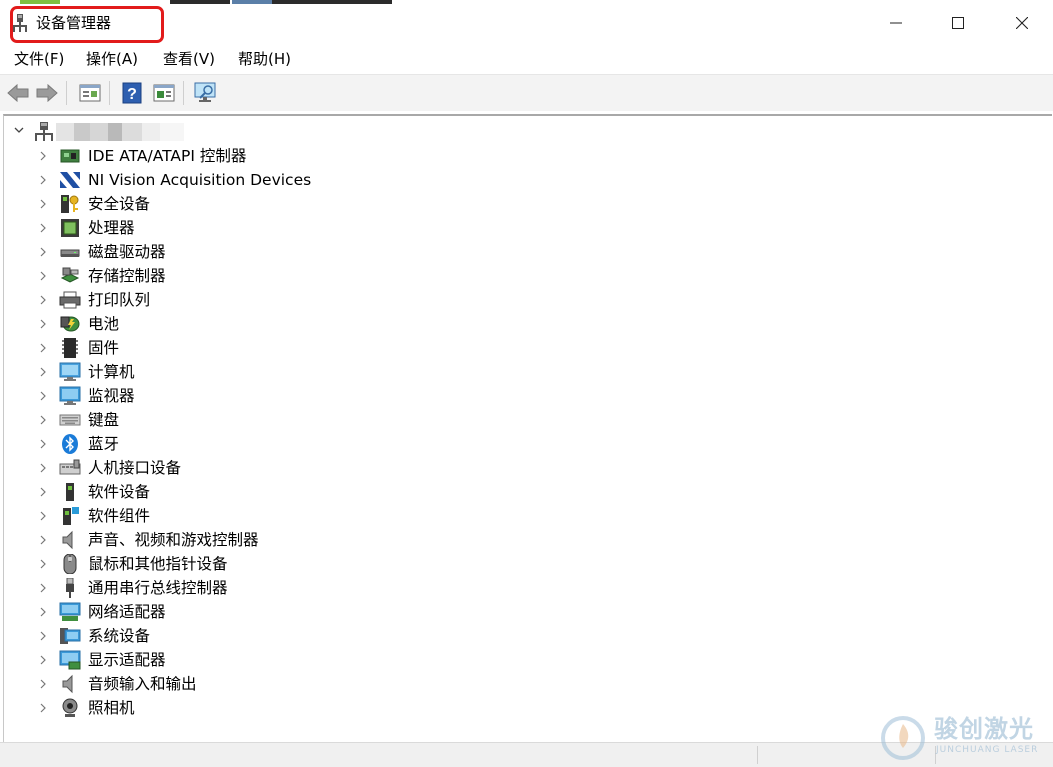 This screenshot has height=767, width=1053. Describe the element at coordinates (204, 132) in the screenshot. I see `tree-root-computer` at that location.